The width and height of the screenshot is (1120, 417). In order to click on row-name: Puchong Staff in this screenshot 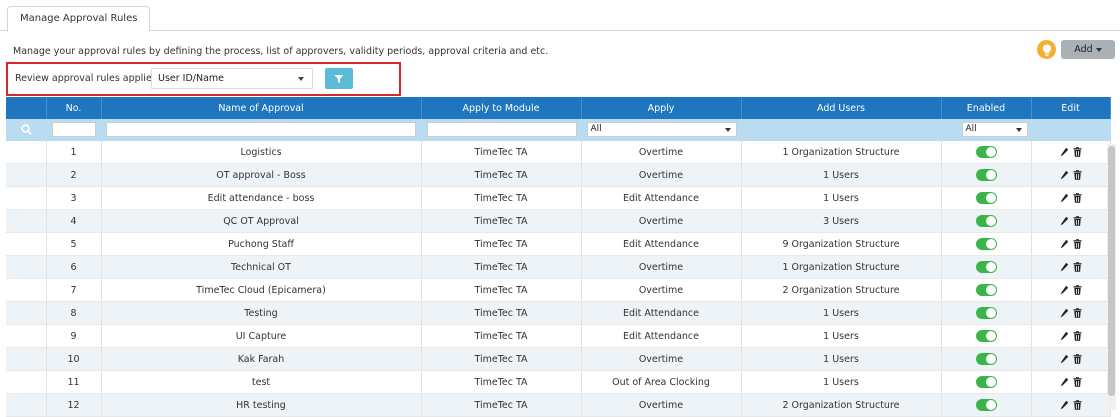, I will do `click(261, 244)`.